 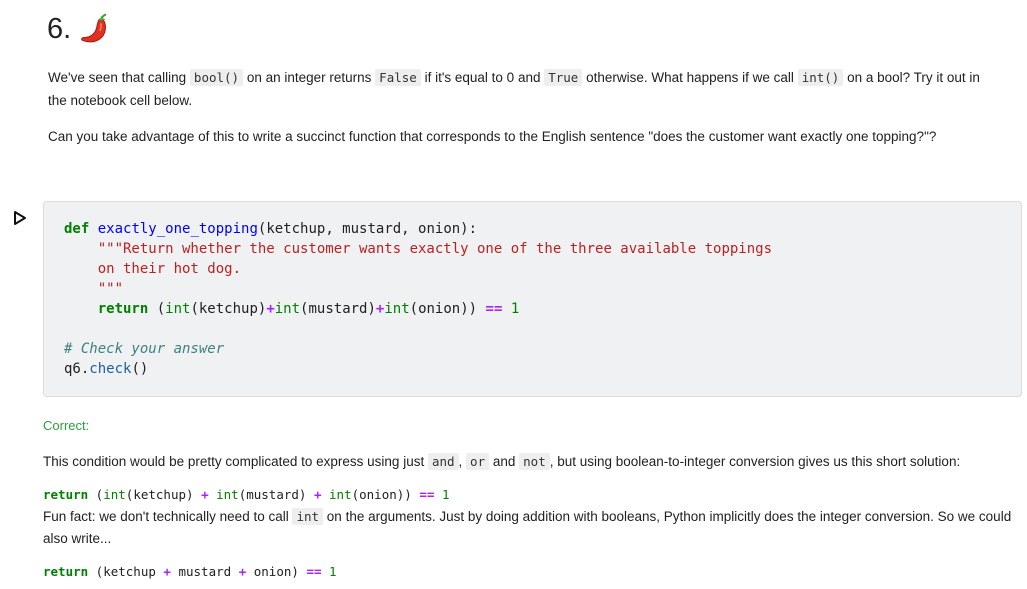 I want to click on inline-code: bool(), so click(x=216, y=77).